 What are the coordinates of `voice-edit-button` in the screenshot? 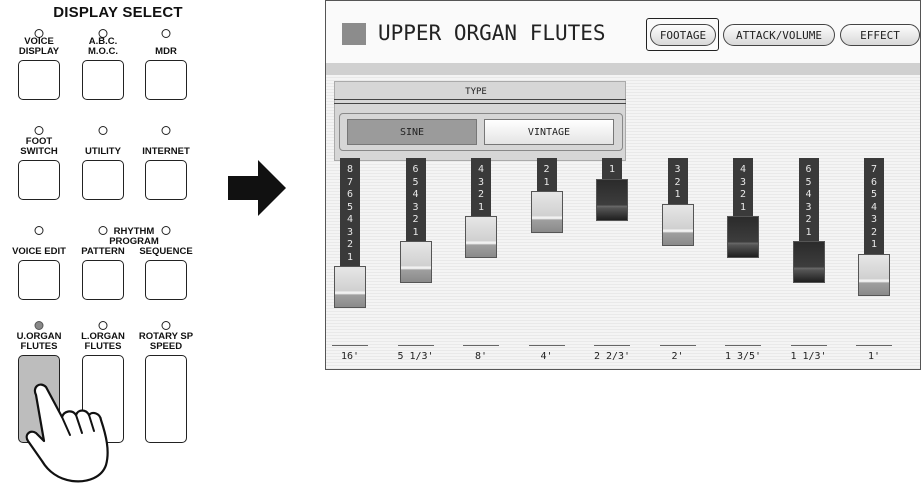 It's located at (39, 280).